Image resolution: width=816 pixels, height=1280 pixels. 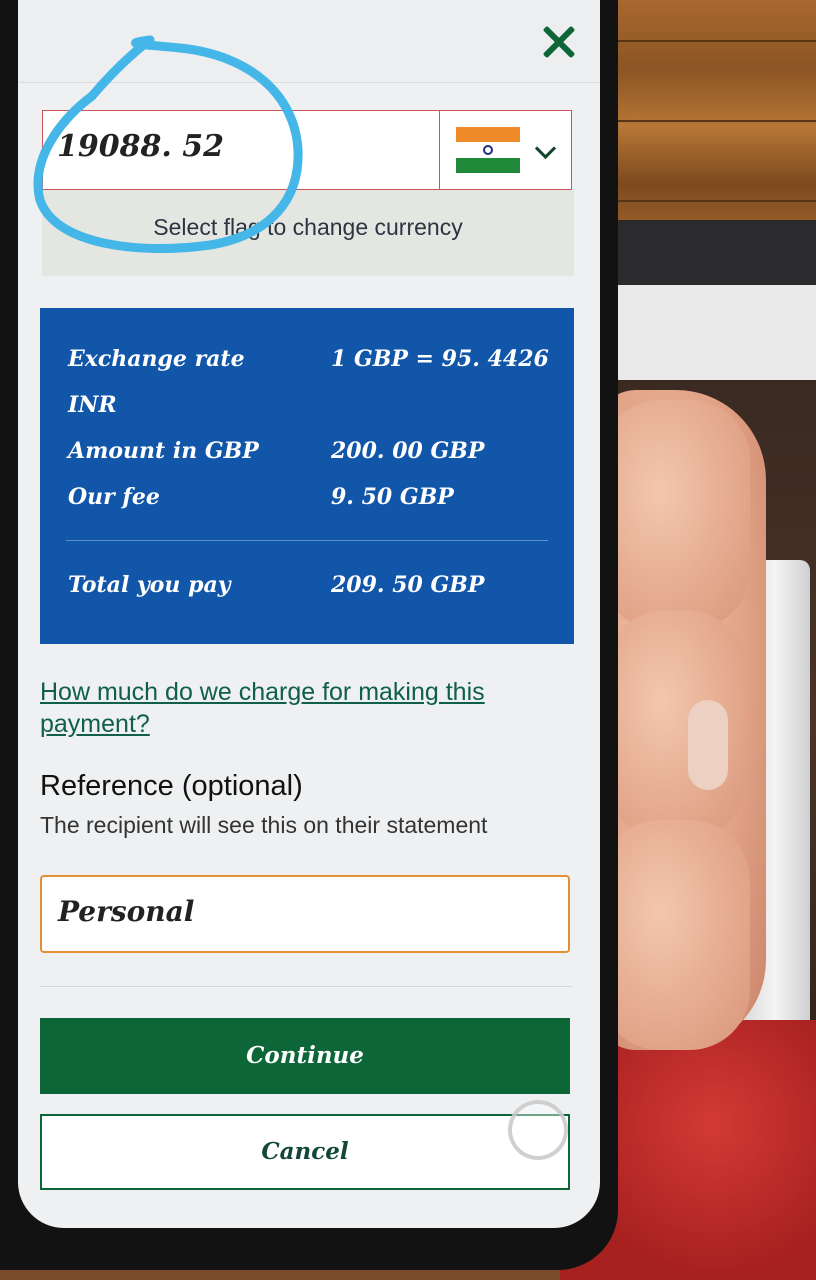 What do you see at coordinates (168, 144) in the screenshot?
I see `annotation-circle` at bounding box center [168, 144].